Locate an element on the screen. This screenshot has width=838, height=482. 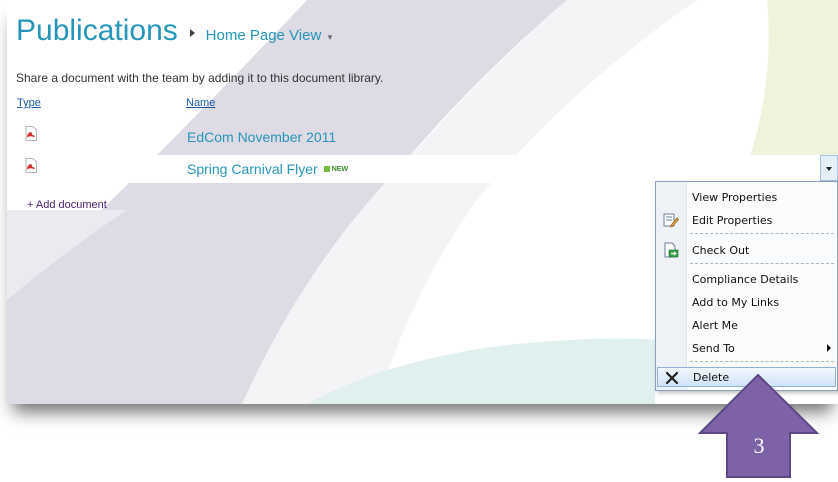
chevron-down-icon: ▾ is located at coordinates (330, 37).